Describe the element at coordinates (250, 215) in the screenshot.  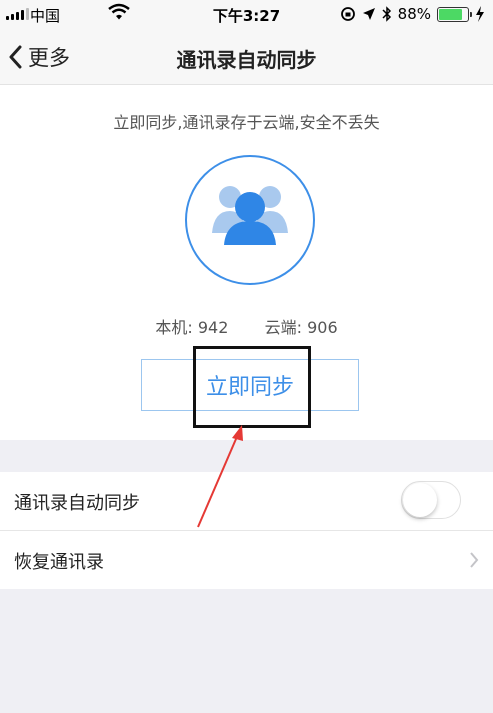
I see `contacts-group-icon` at that location.